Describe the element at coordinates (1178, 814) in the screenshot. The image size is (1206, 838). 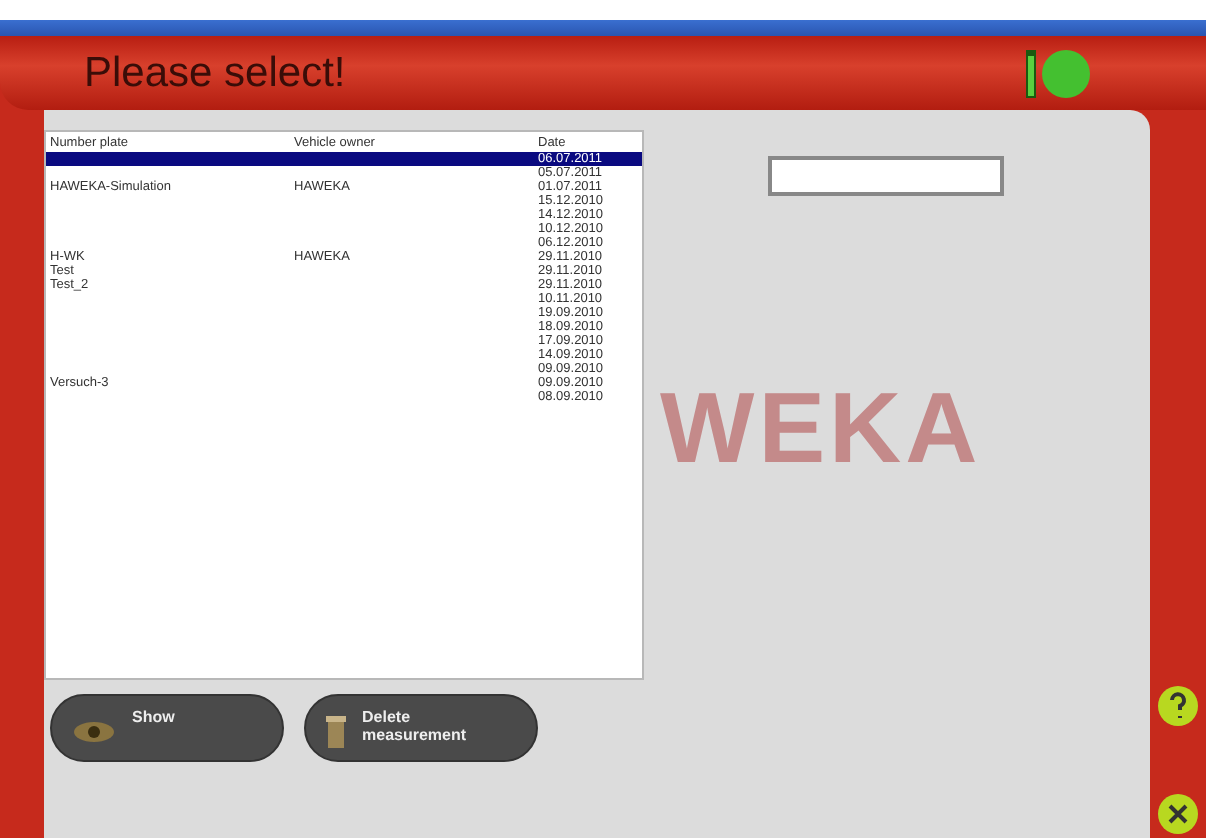
I see `close-icon` at that location.